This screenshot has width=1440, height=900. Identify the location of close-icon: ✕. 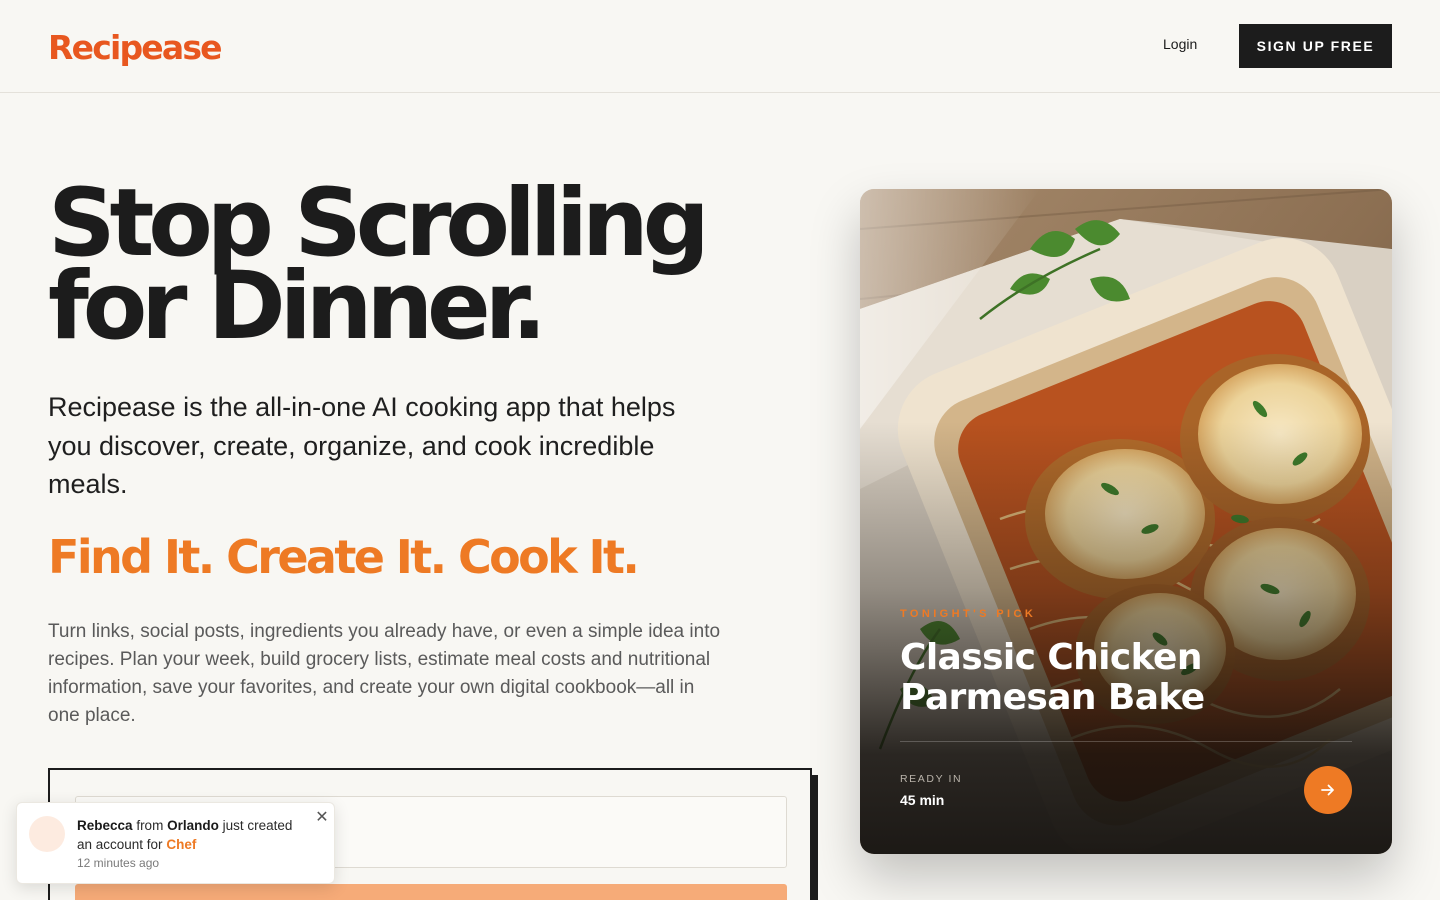
(322, 818).